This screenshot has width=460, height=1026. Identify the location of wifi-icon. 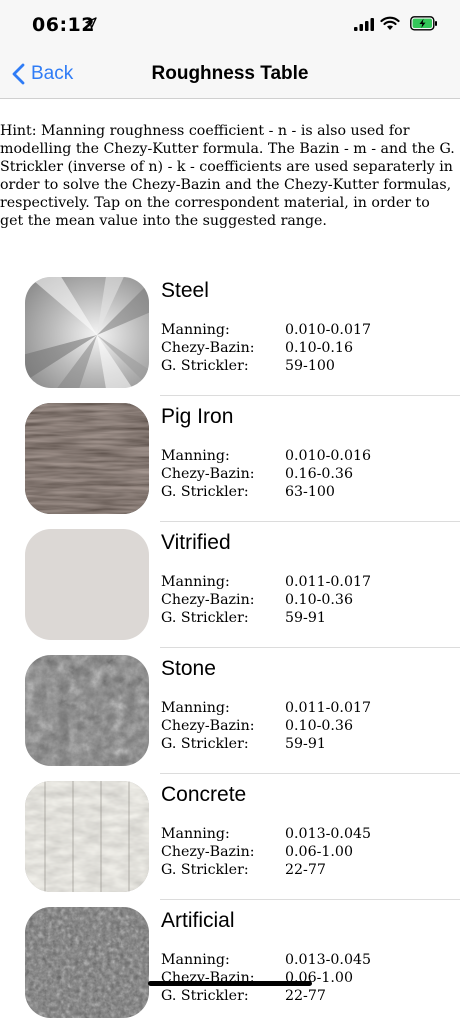
(390, 23).